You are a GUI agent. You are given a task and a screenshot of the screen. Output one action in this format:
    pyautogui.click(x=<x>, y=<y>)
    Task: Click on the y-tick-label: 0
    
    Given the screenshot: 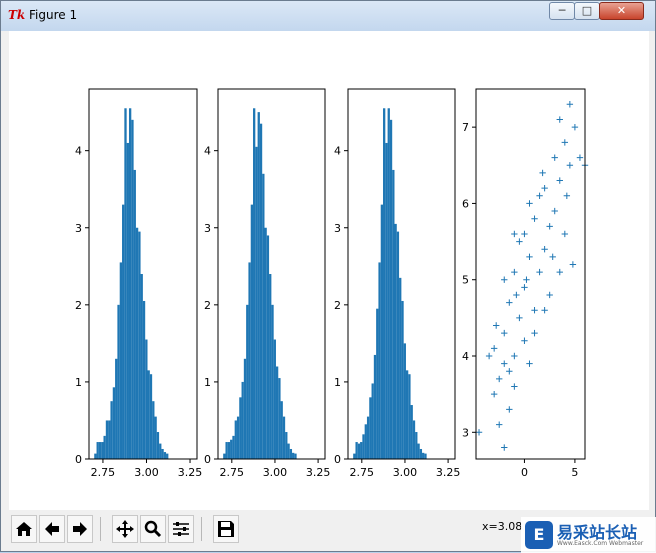 What is the action you would take?
    pyautogui.click(x=78, y=459)
    